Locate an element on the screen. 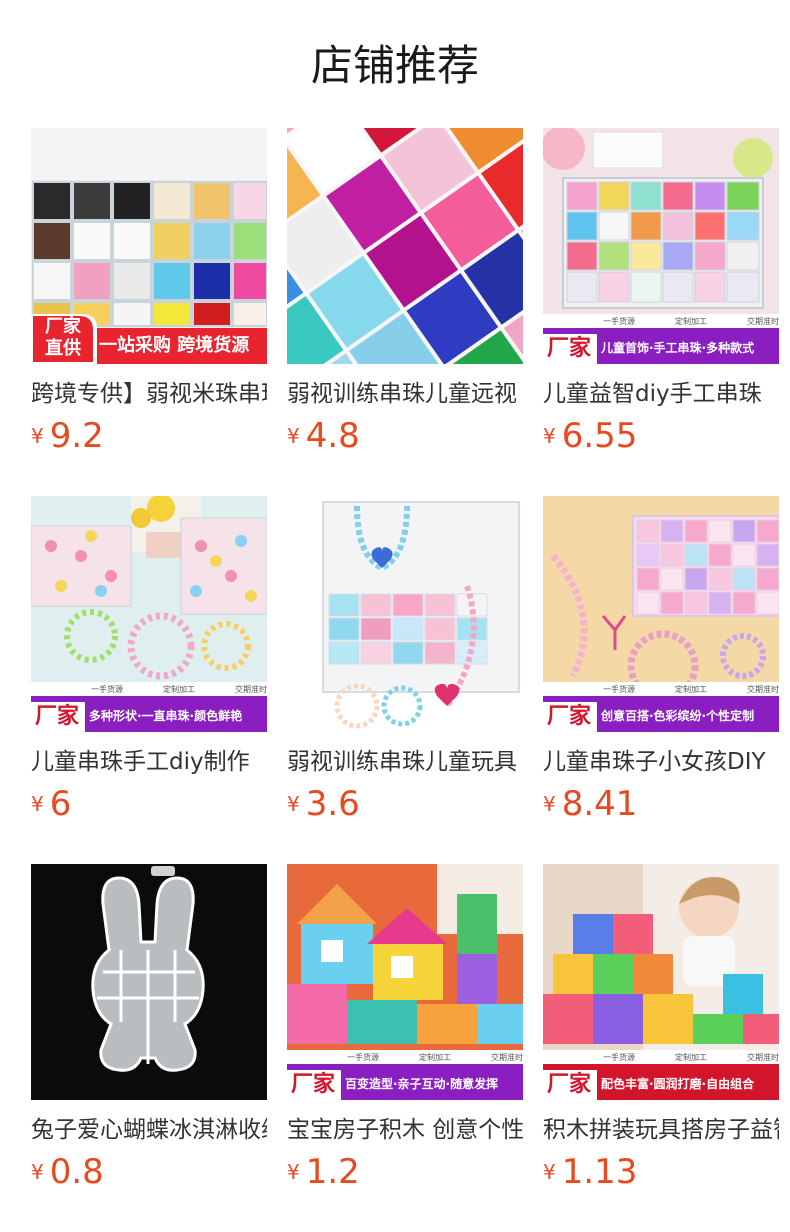 The width and height of the screenshot is (790, 1232). product-name: 积木拼装玩具搭房子益智 is located at coordinates (661, 1130).